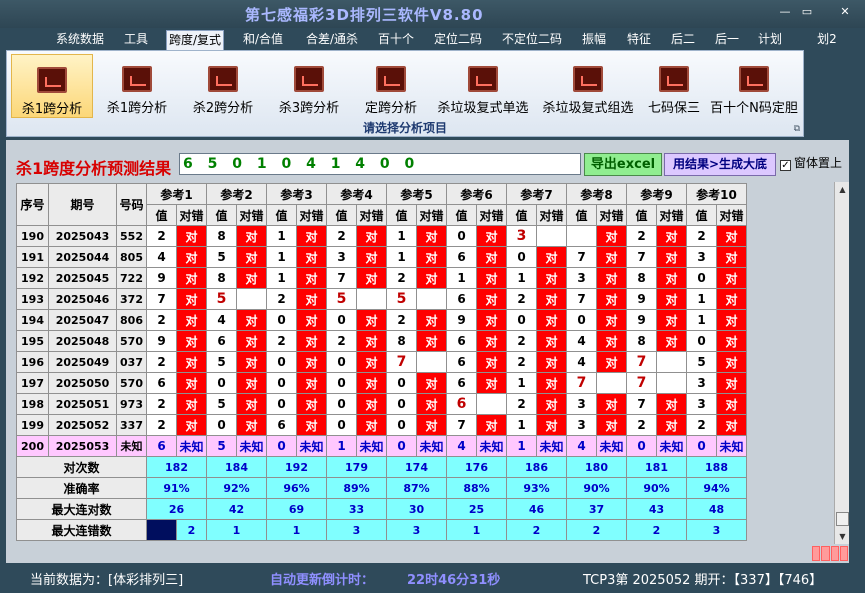 This screenshot has width=865, height=593. What do you see at coordinates (195, 40) in the screenshot?
I see `menu-item-2: 跨度/复式` at bounding box center [195, 40].